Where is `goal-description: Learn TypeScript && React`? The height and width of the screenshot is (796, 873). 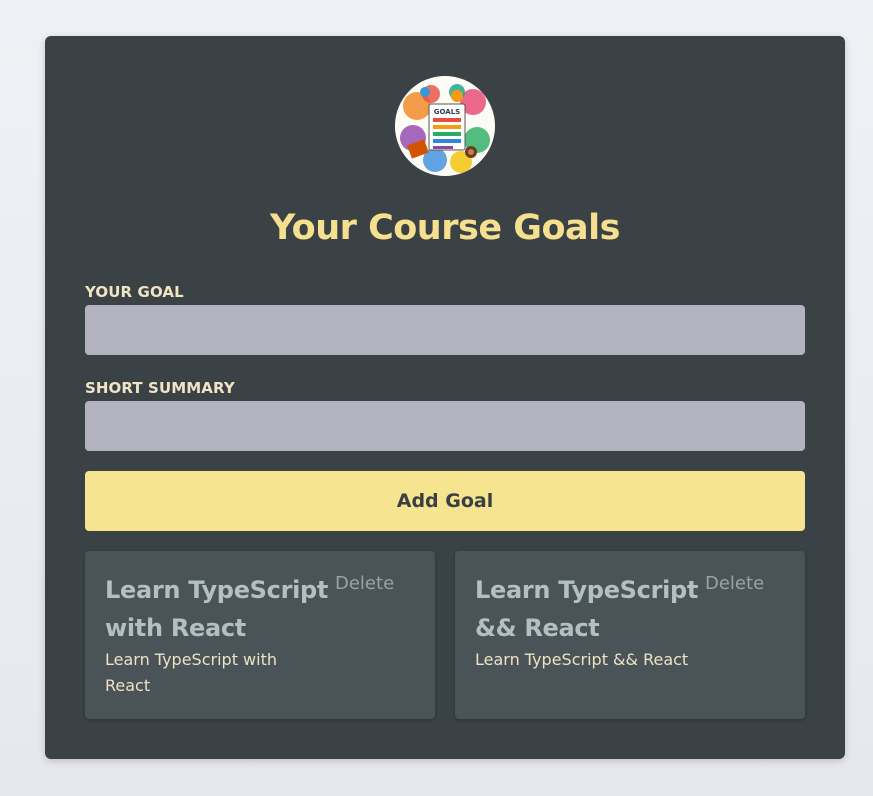 goal-description: Learn TypeScript && React is located at coordinates (582, 659).